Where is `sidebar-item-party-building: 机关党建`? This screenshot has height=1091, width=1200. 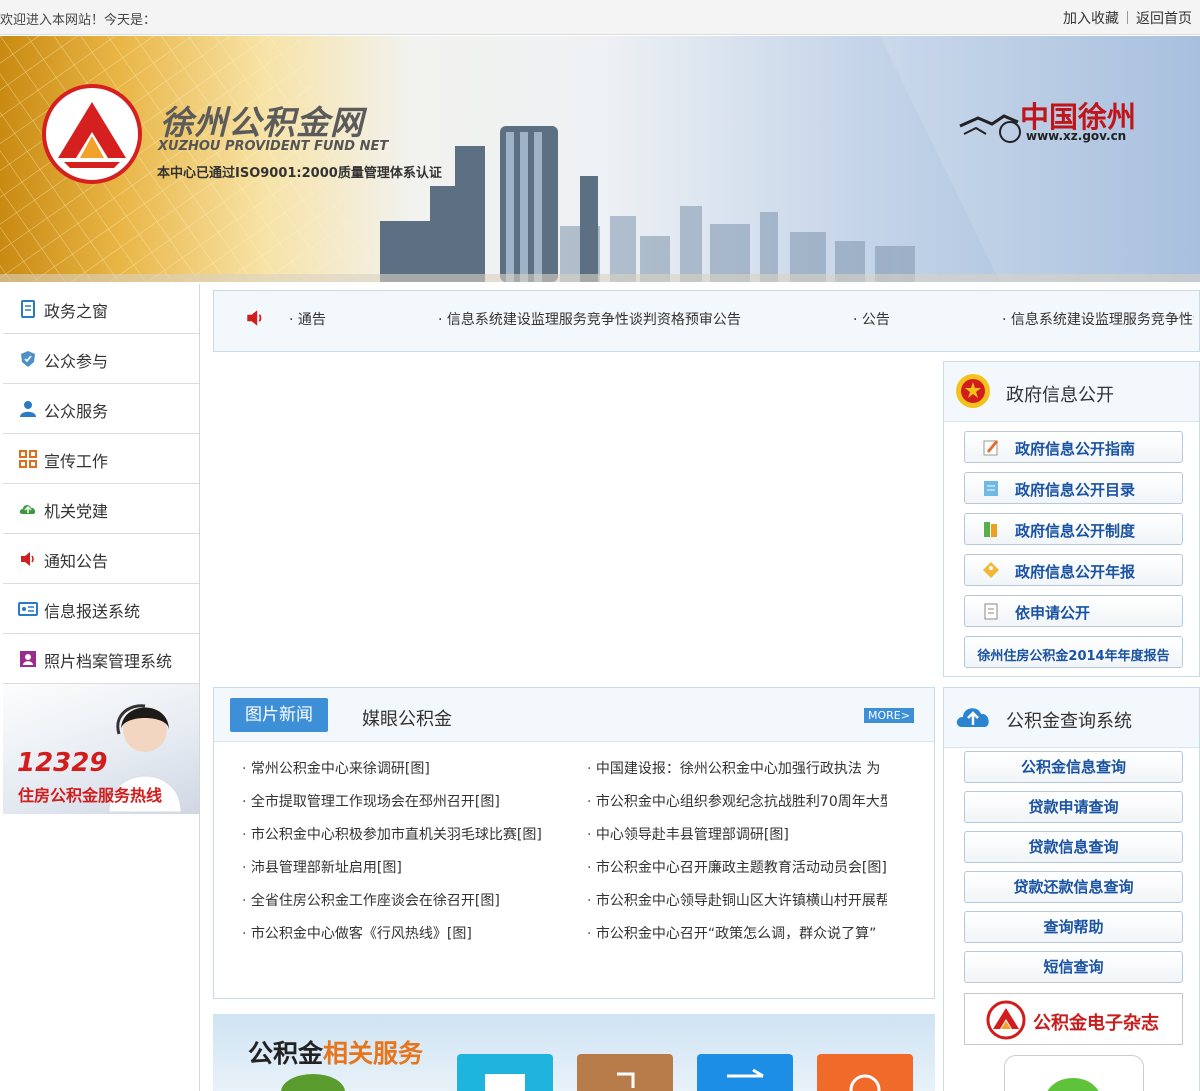 sidebar-item-party-building: 机关党建 is located at coordinates (101, 509).